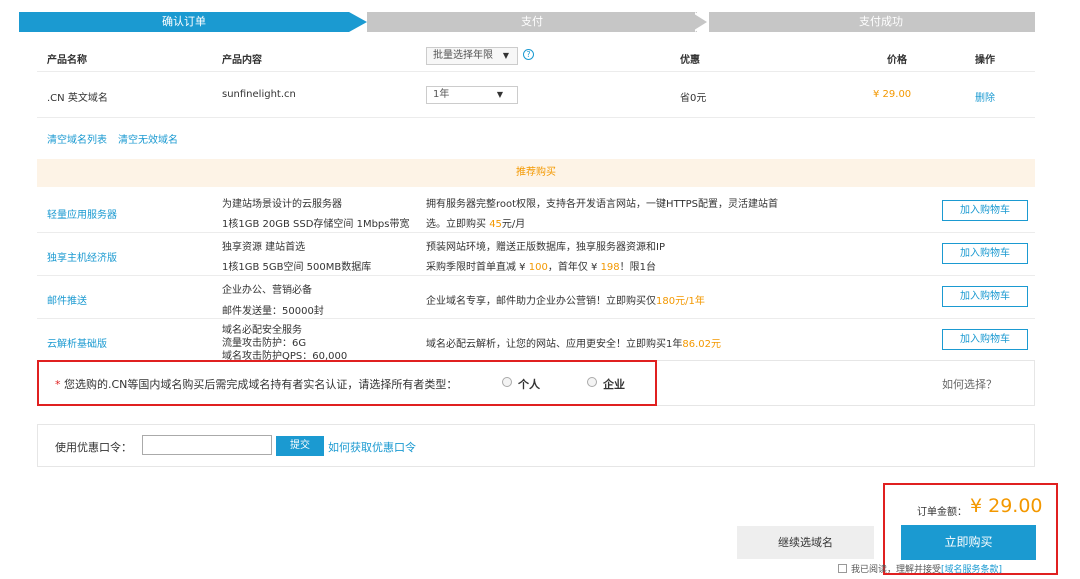 Image resolution: width=1080 pixels, height=579 pixels. I want to click on agree-prefix: 我已阅读，理解并接受, so click(896, 570).